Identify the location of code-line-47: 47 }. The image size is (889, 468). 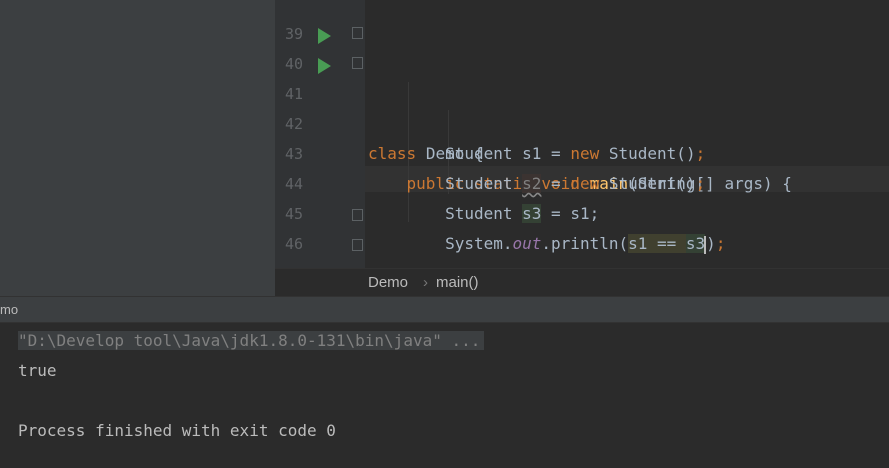
(582, 248).